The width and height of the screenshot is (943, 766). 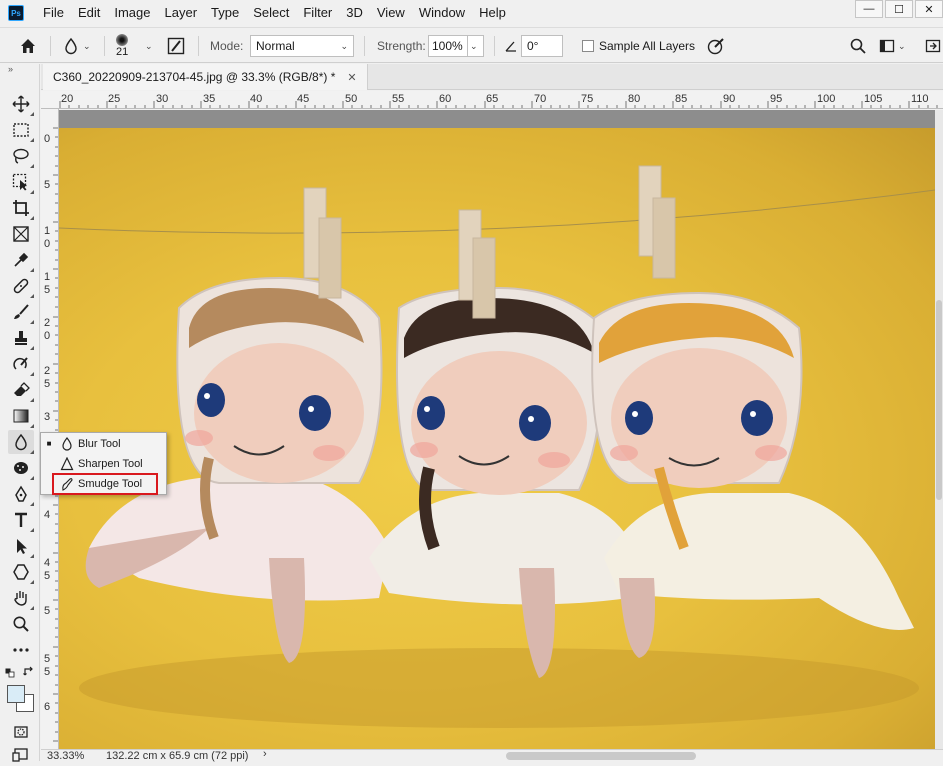 What do you see at coordinates (933, 46) in the screenshot?
I see `share-button` at bounding box center [933, 46].